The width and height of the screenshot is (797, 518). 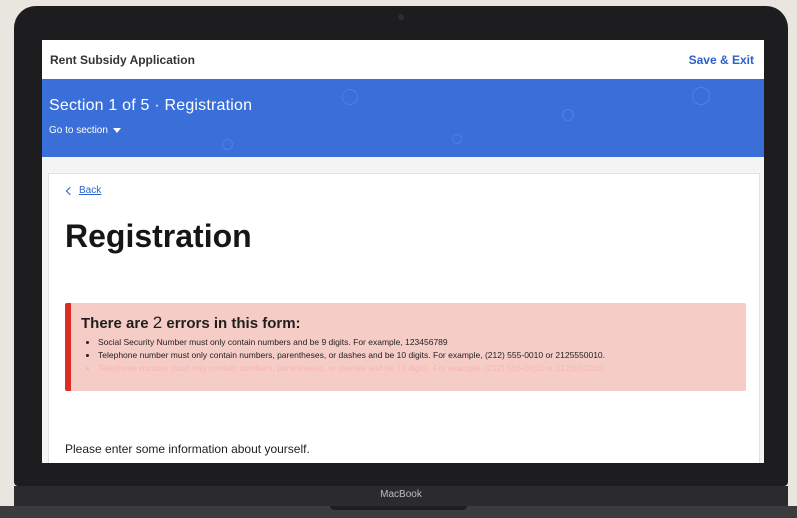 What do you see at coordinates (70, 190) in the screenshot?
I see `chevron-left-icon` at bounding box center [70, 190].